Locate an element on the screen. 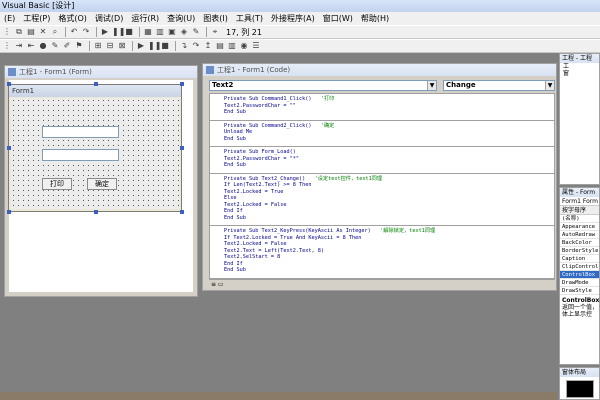  copy-icon: ⧉ is located at coordinates (19, 32).